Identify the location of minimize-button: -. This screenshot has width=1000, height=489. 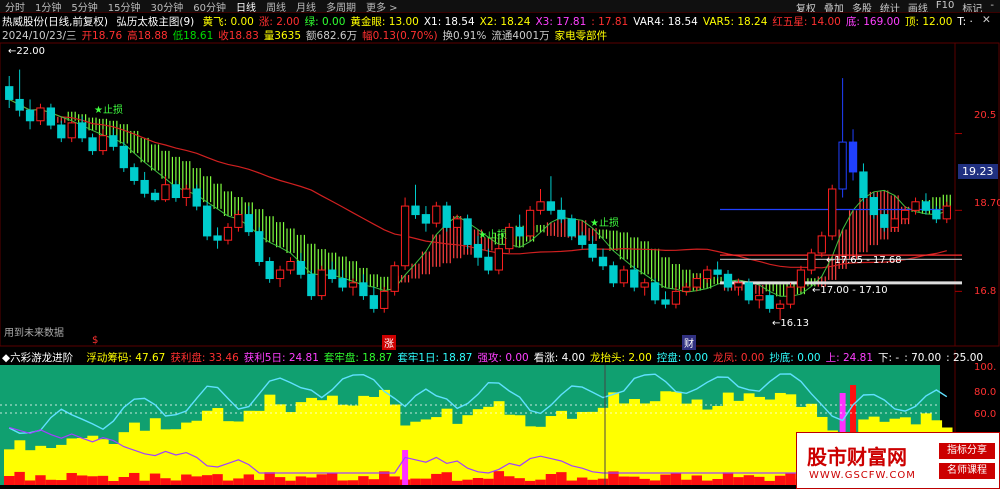
(992, 6).